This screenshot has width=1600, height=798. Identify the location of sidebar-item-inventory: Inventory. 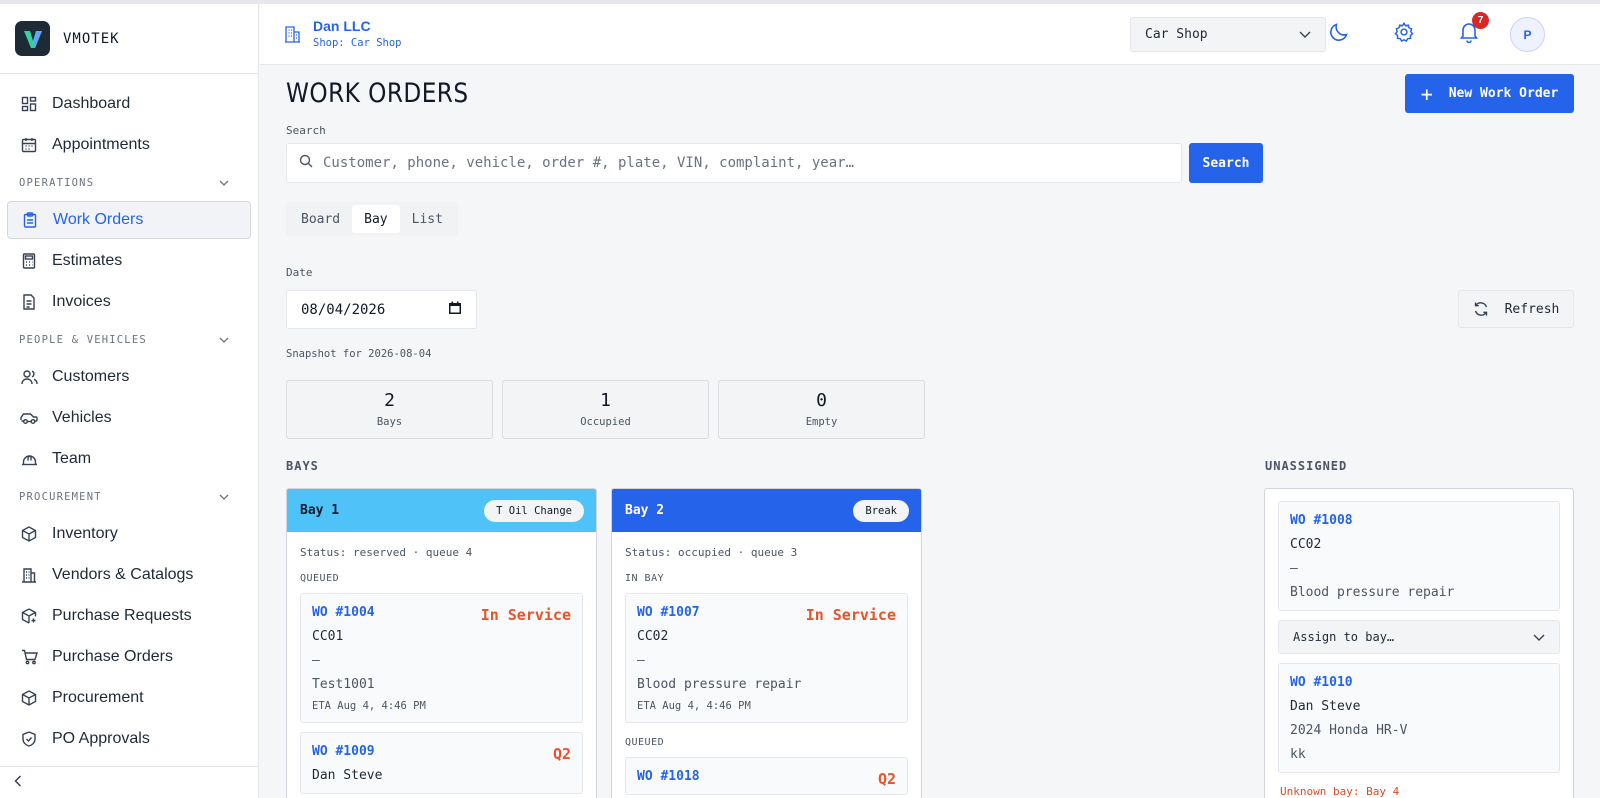
(129, 534).